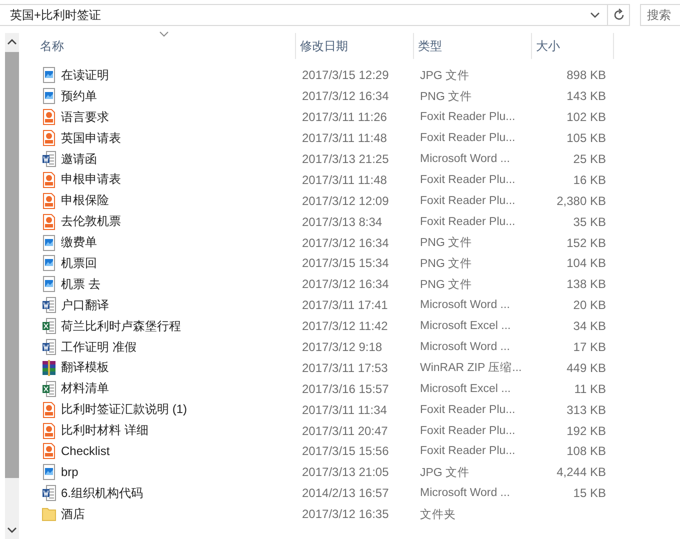 This screenshot has width=680, height=539. Describe the element at coordinates (473, 46) in the screenshot. I see `column-header: 类型` at that location.